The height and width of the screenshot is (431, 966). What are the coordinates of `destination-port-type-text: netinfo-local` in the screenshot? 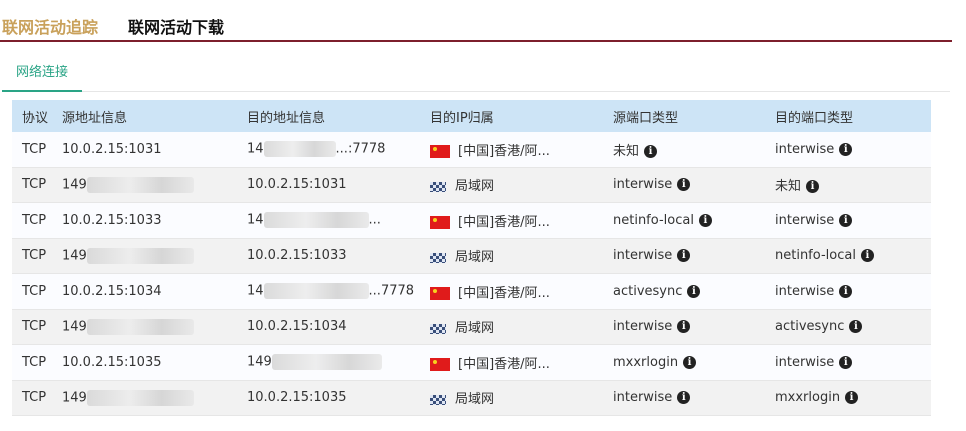 It's located at (815, 256).